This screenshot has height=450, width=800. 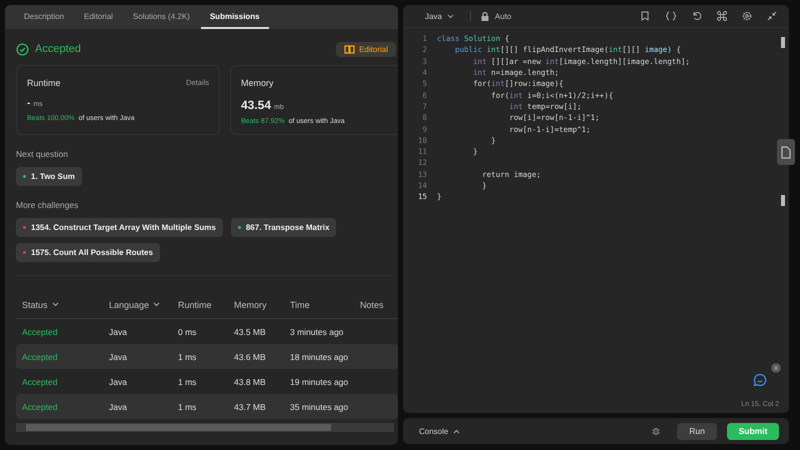 I want to click on table-cell-text: 0 ms, so click(x=188, y=331).